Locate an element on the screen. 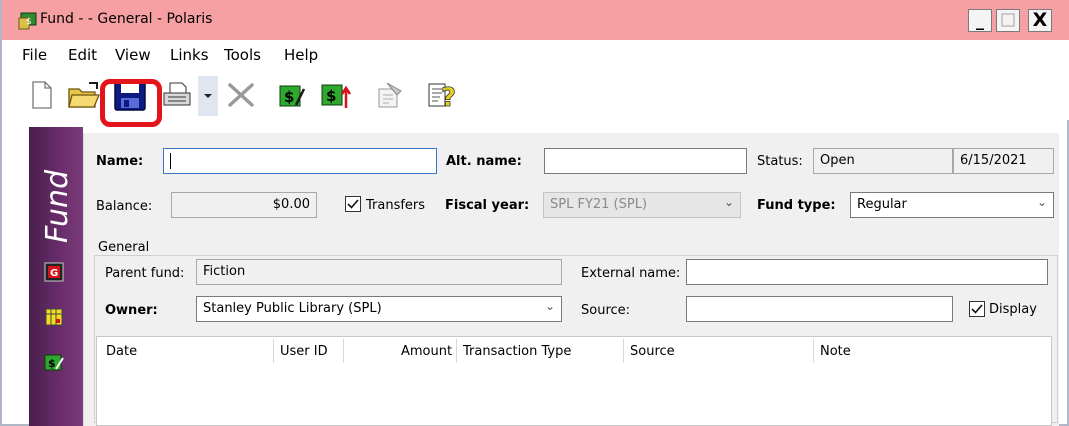  fund-edit-icon: $ is located at coordinates (292, 96).